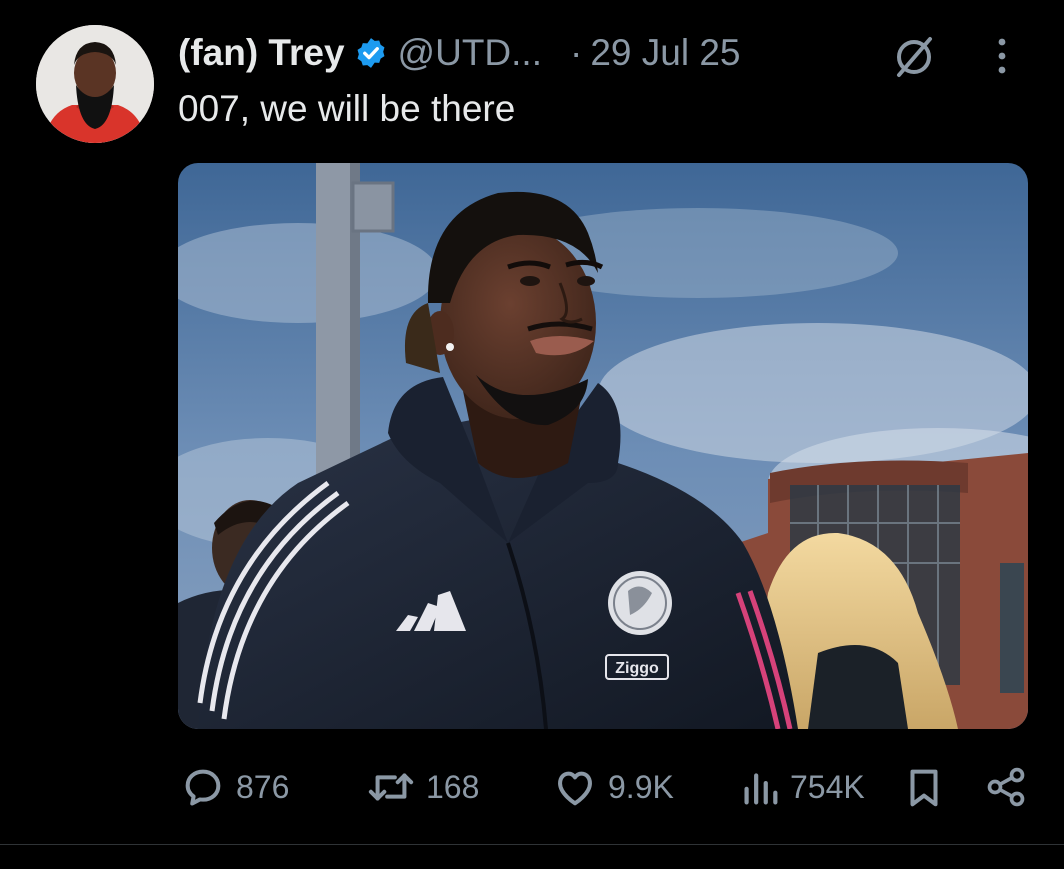  I want to click on reply-icon, so click(203, 787).